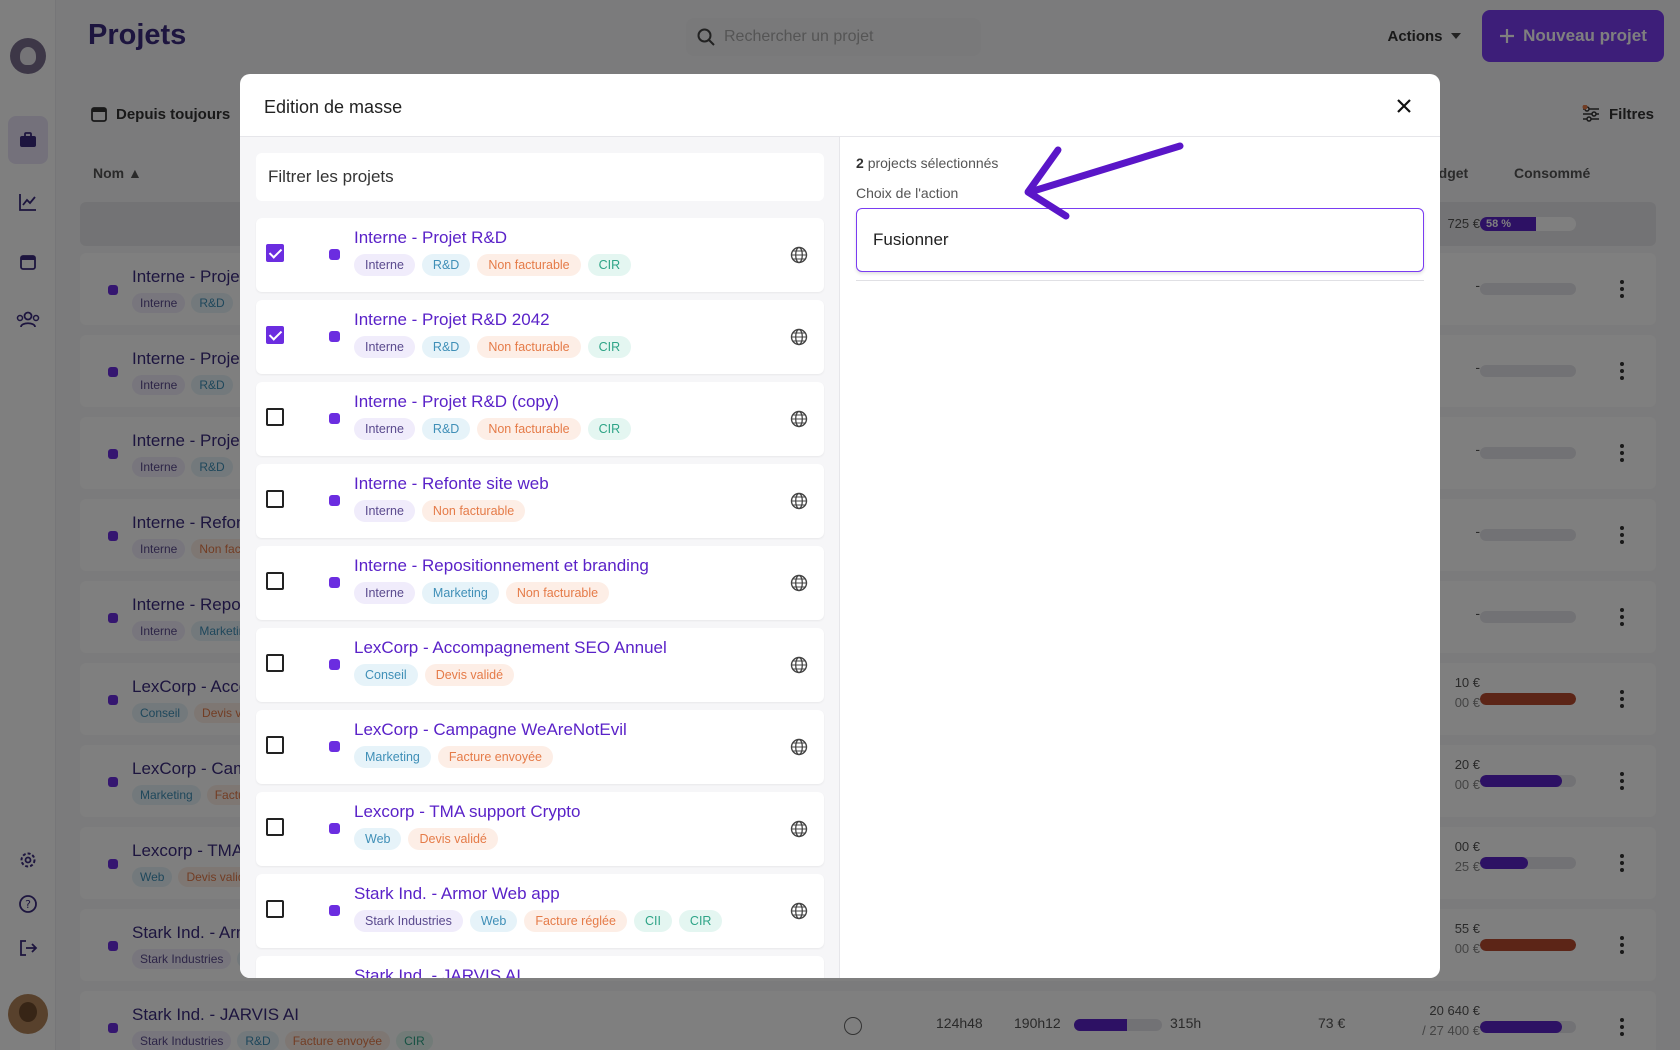 This screenshot has height=1050, width=1680. Describe the element at coordinates (451, 484) in the screenshot. I see `project-name: Interne - Refonte site web` at that location.